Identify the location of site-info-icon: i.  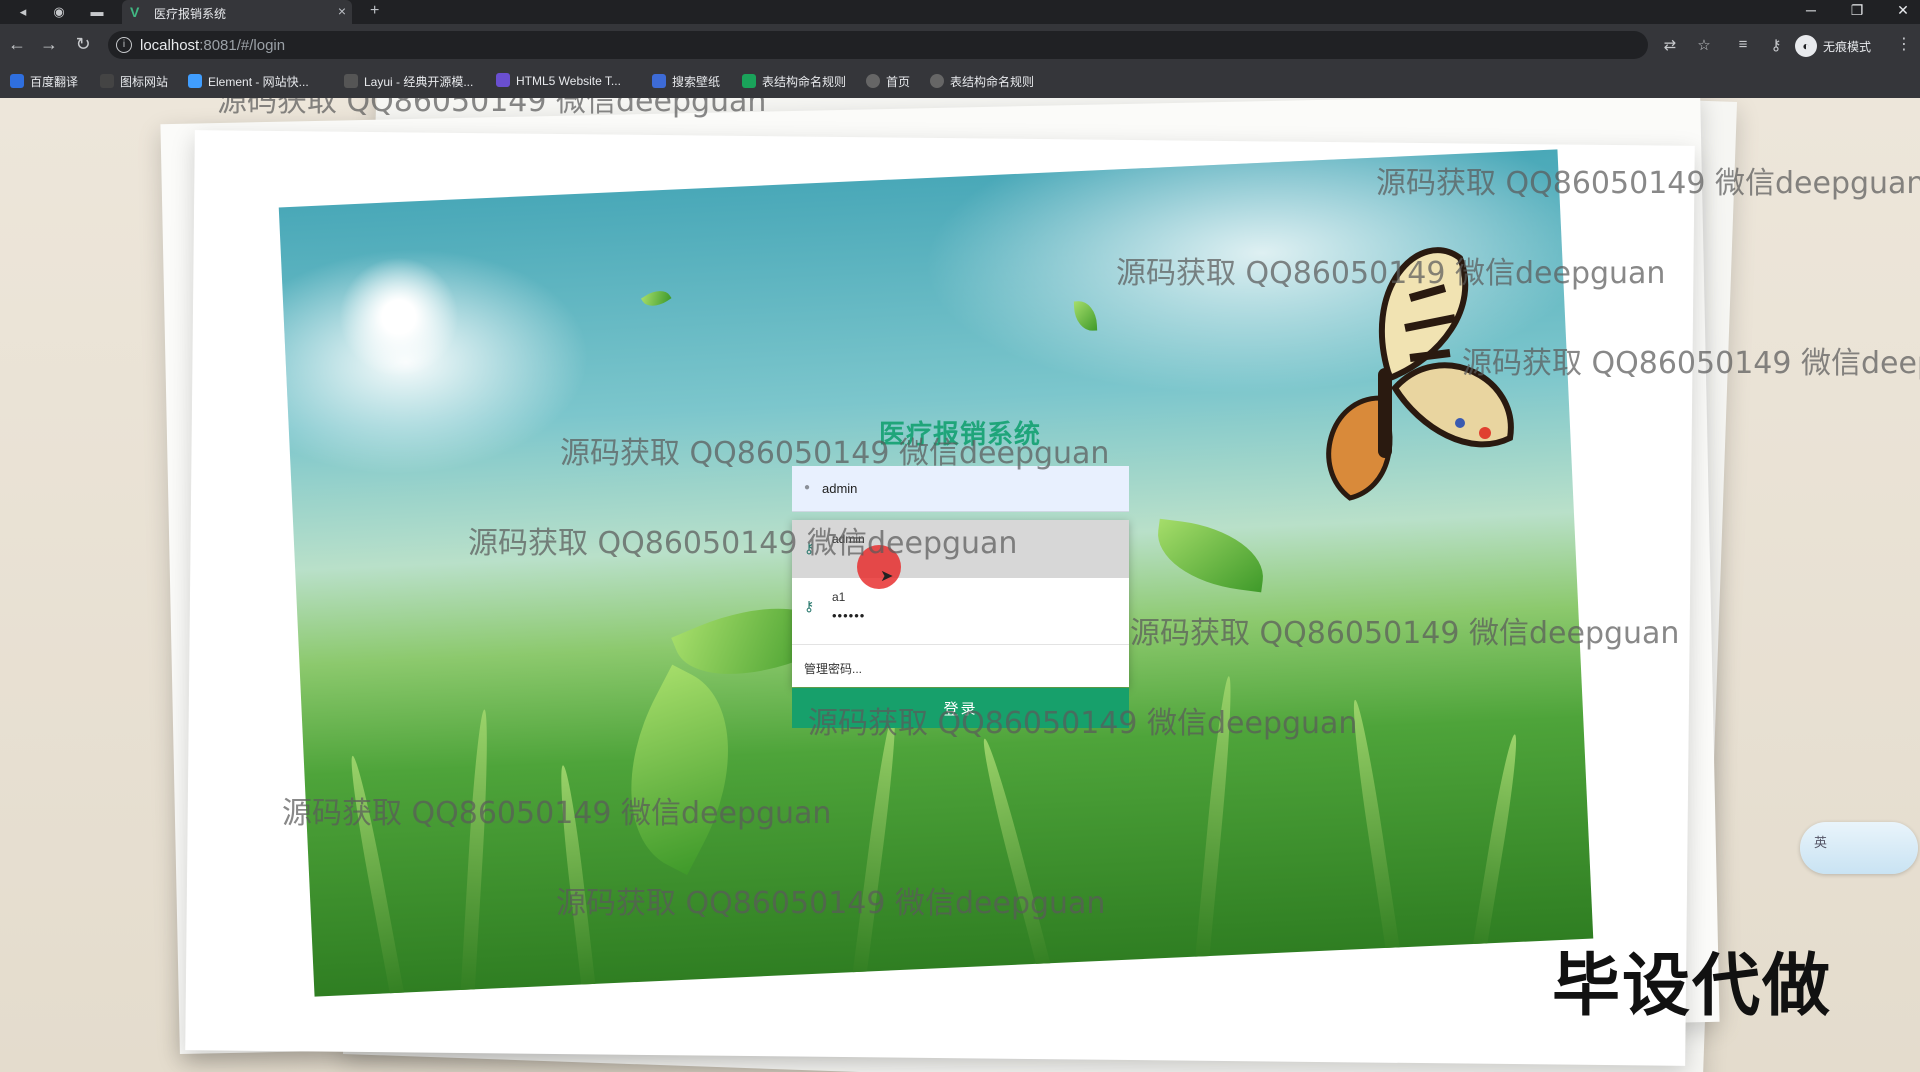
(124, 45).